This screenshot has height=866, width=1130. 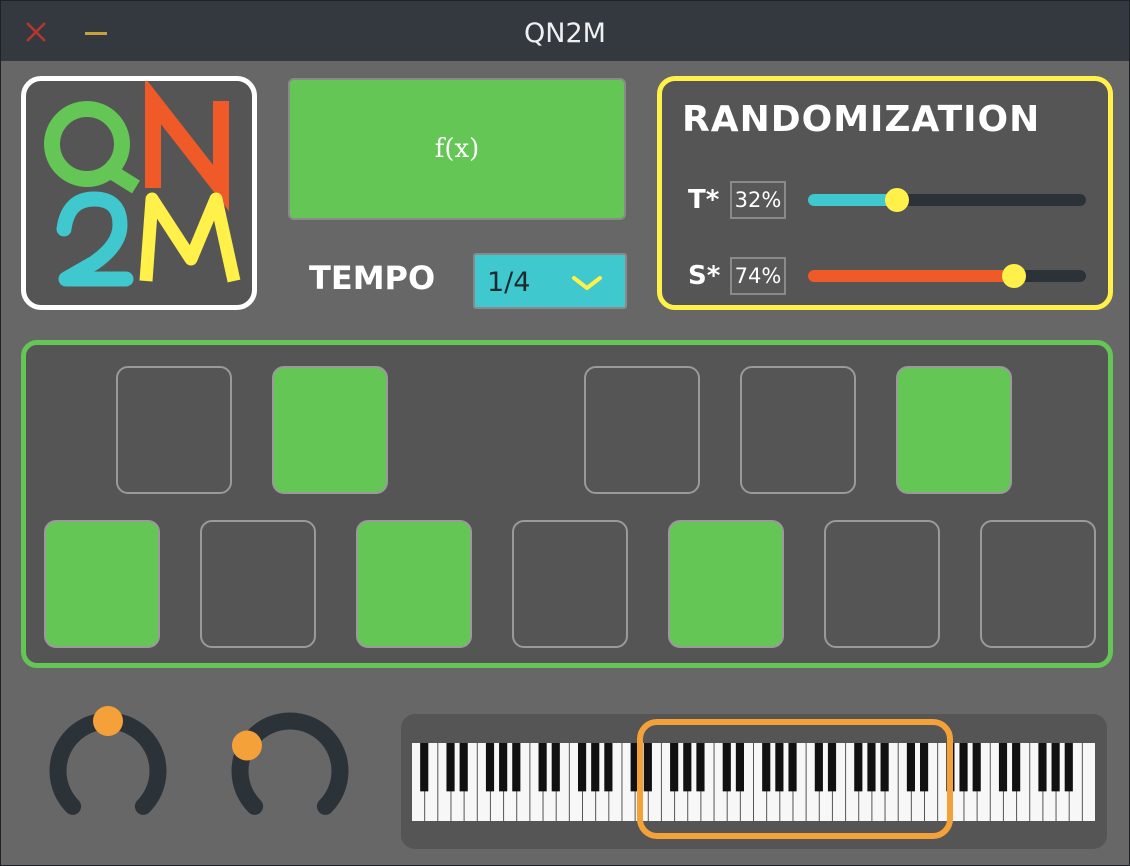 What do you see at coordinates (550, 281) in the screenshot?
I see `tempo-dropdown: 1/4` at bounding box center [550, 281].